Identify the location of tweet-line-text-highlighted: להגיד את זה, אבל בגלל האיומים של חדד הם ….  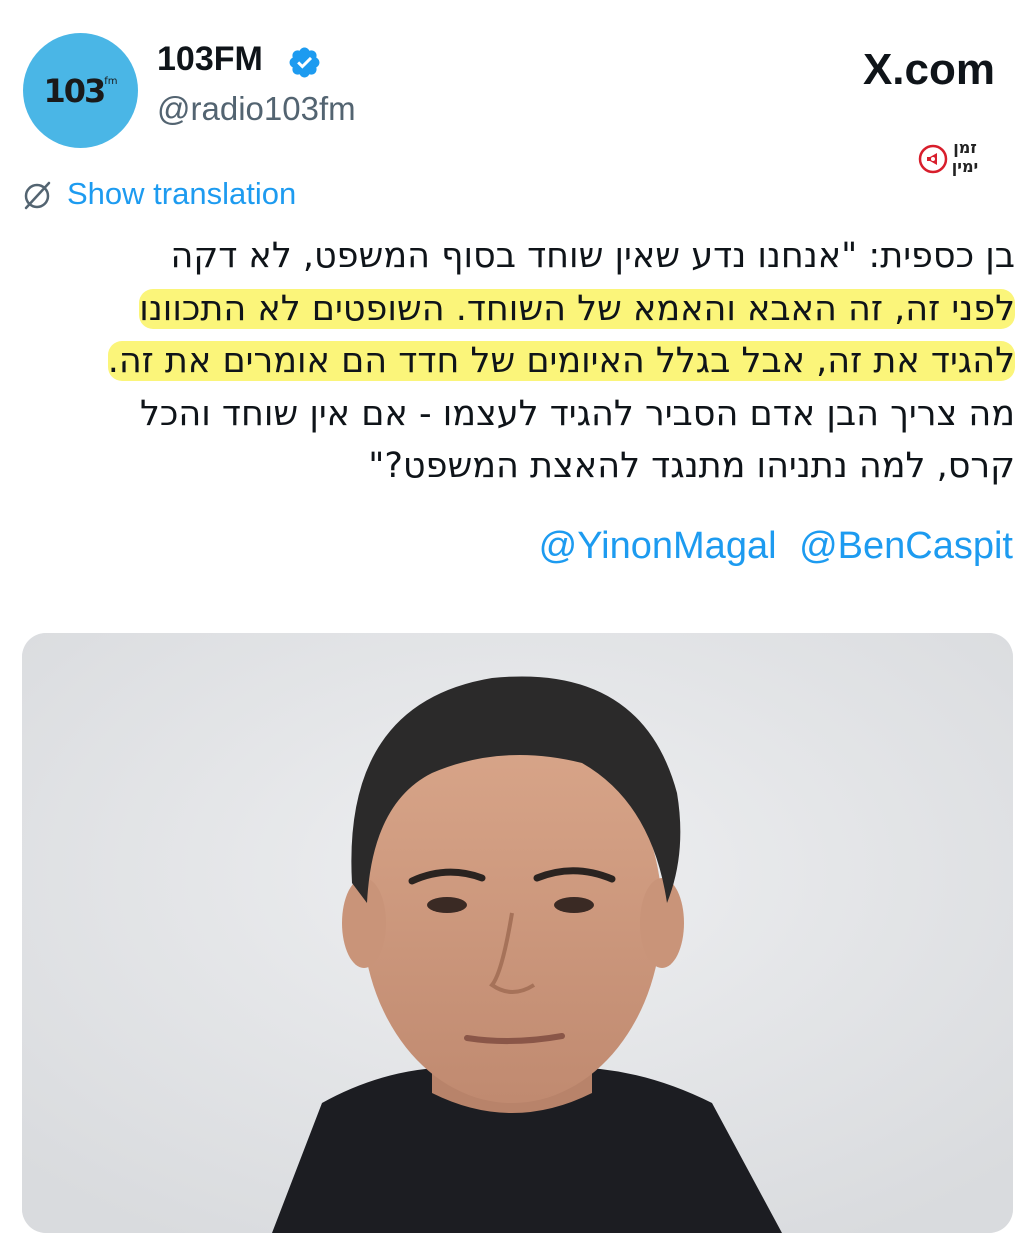
(561, 361).